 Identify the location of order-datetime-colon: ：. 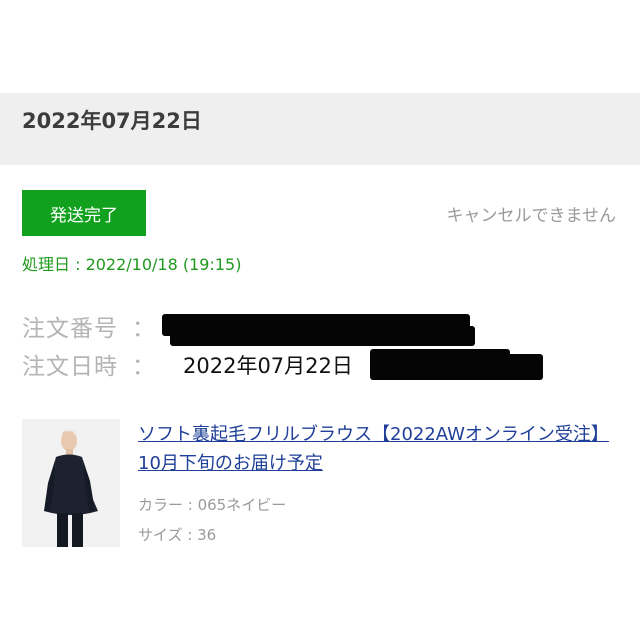
(143, 367).